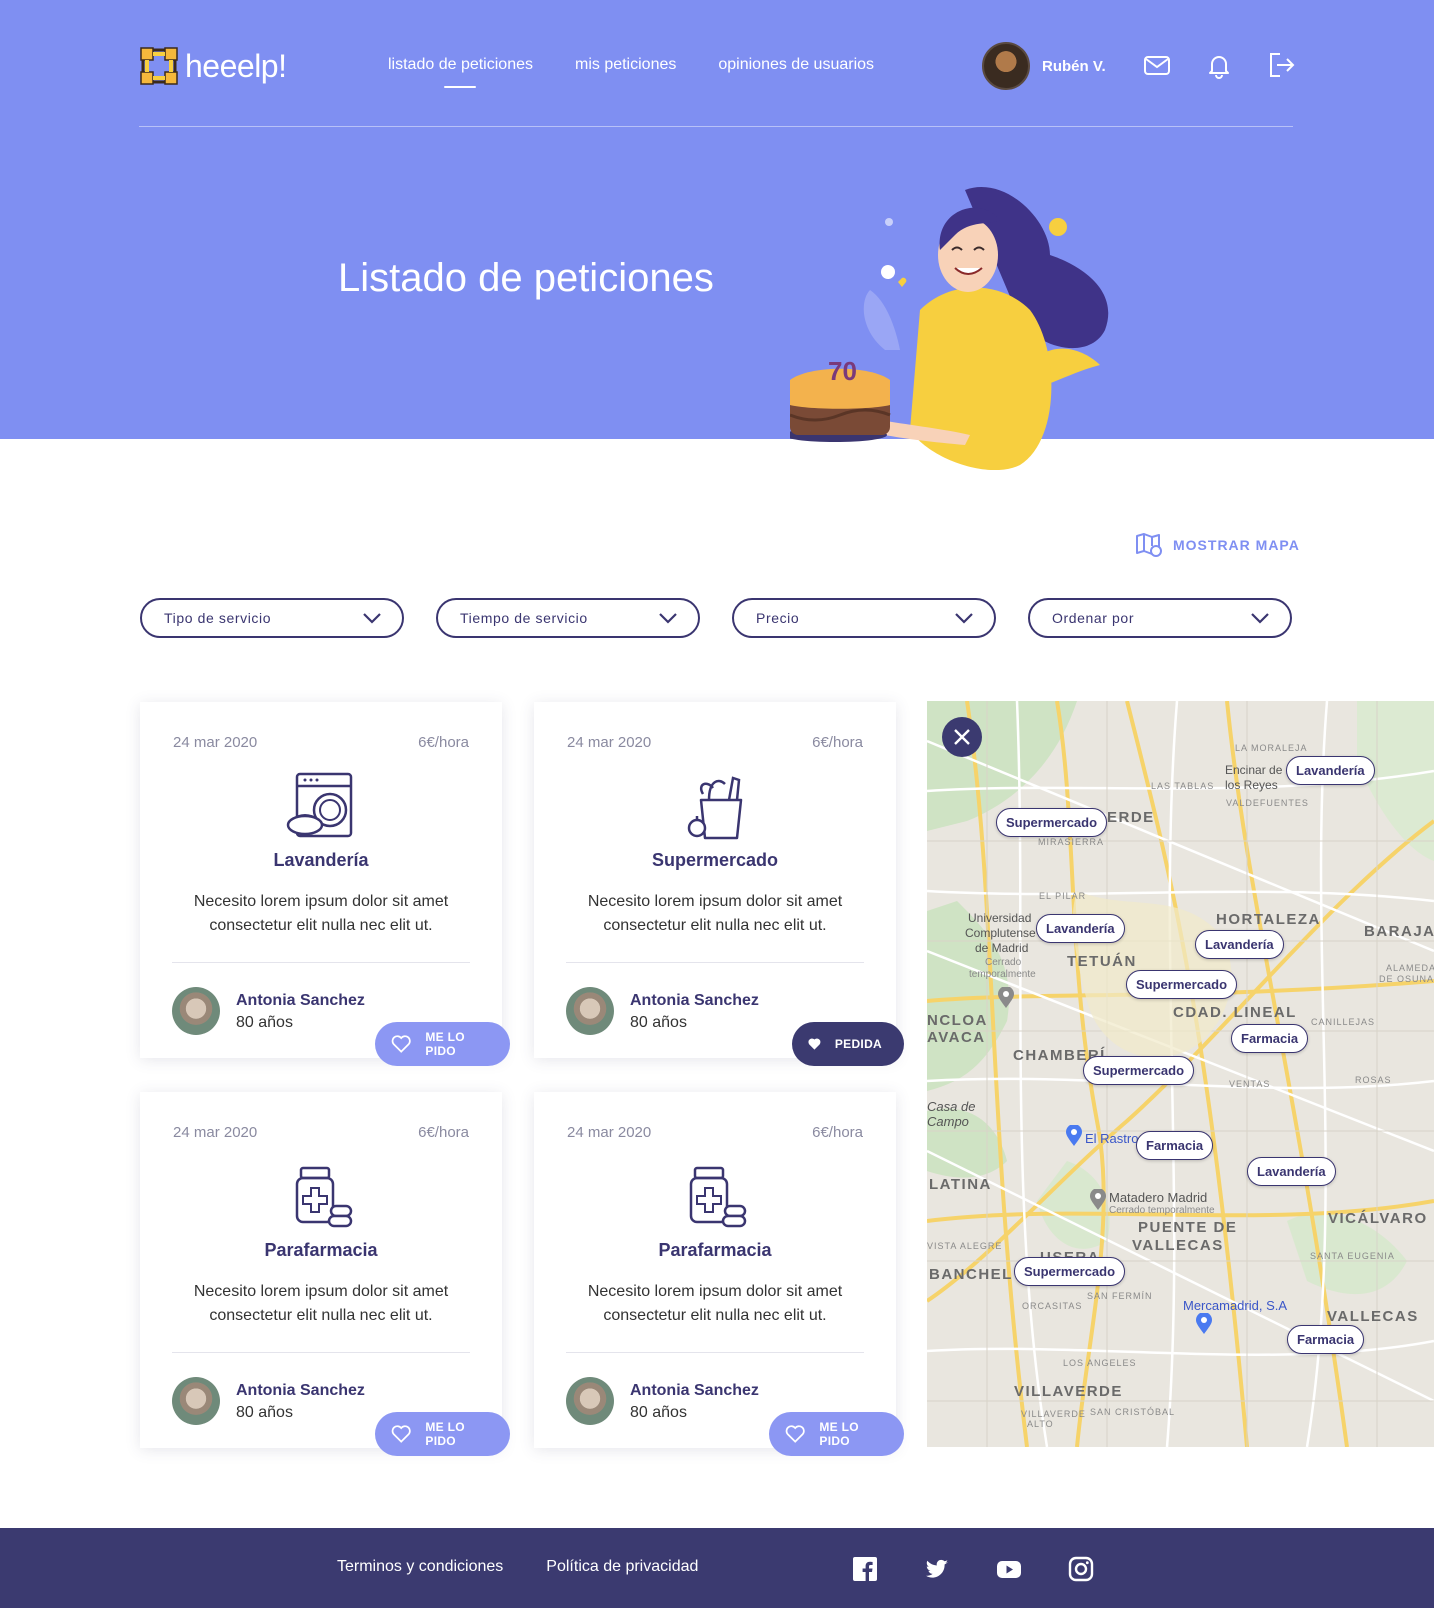 The height and width of the screenshot is (1608, 1434). Describe the element at coordinates (1267, 803) in the screenshot. I see `map-place-label: VALDEFUENTES` at that location.